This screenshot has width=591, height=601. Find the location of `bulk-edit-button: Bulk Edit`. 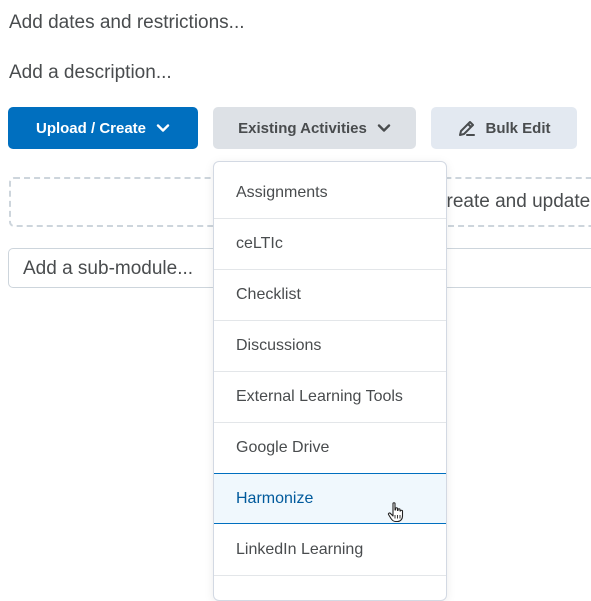

bulk-edit-button: Bulk Edit is located at coordinates (504, 128).